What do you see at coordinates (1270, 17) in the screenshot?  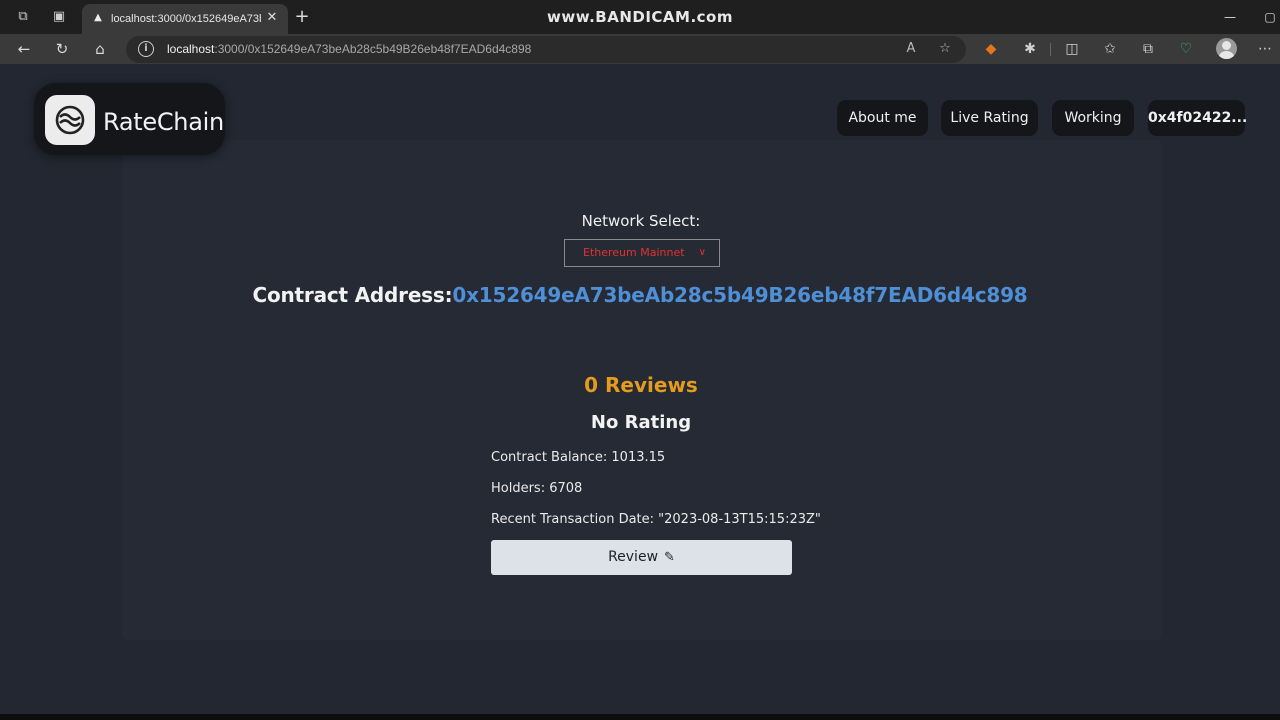 I see `maximize-icon: ▢` at bounding box center [1270, 17].